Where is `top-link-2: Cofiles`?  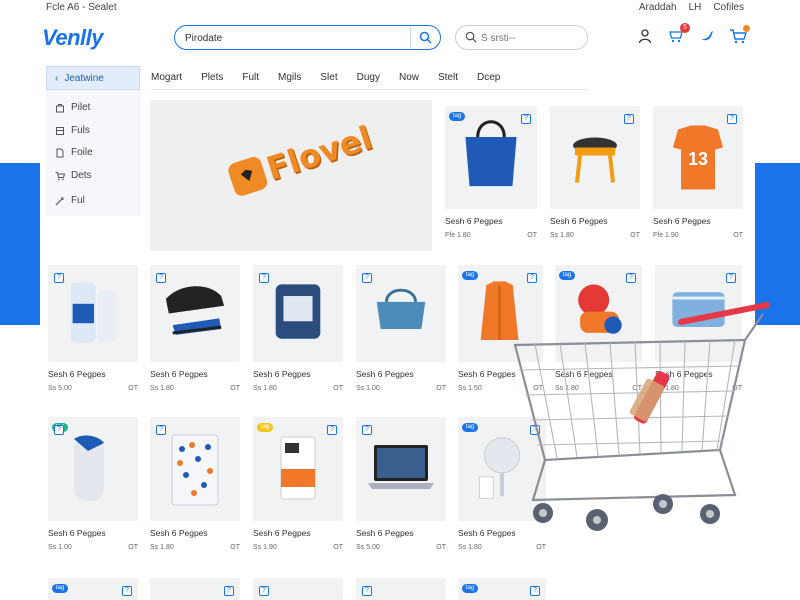 top-link-2: Cofiles is located at coordinates (728, 7).